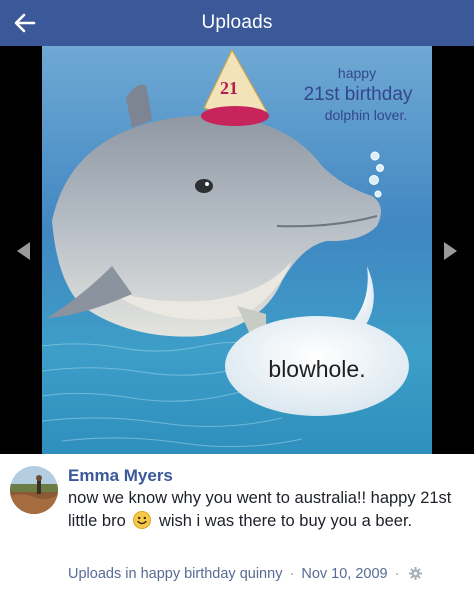  I want to click on smiley-face-icon, so click(142, 520).